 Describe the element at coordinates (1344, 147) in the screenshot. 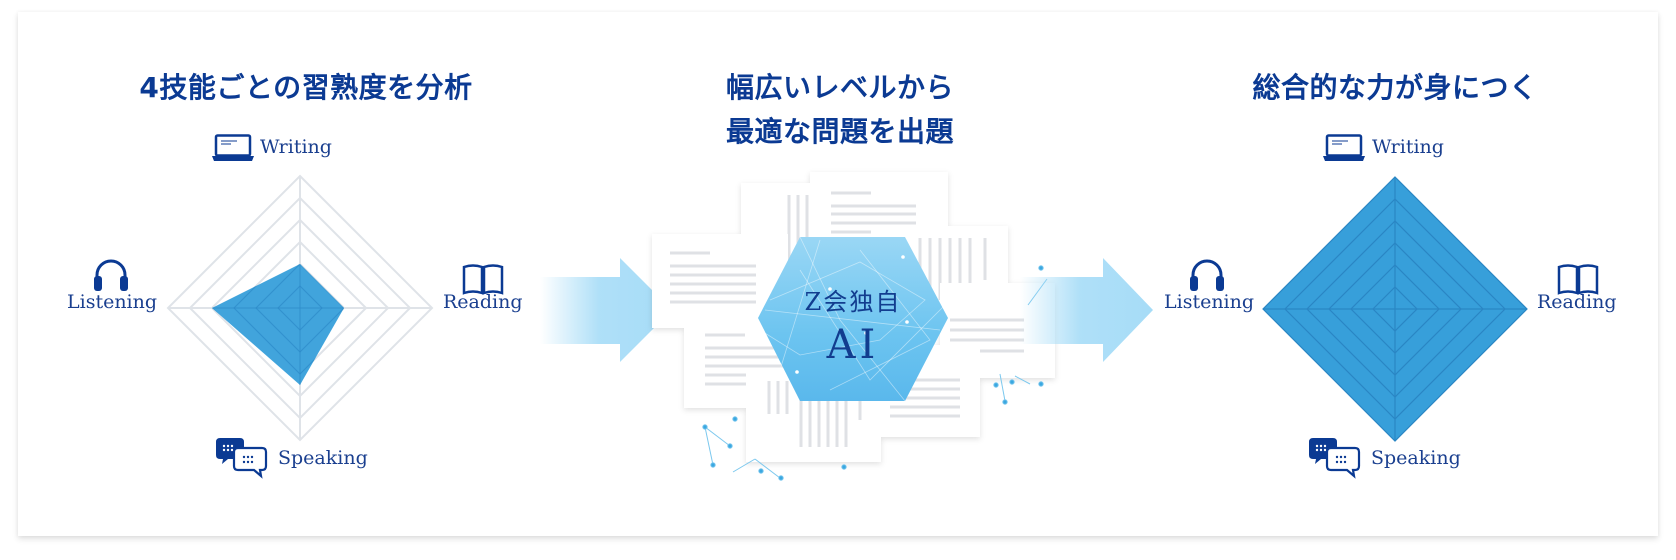

I see `laptop-icon` at that location.